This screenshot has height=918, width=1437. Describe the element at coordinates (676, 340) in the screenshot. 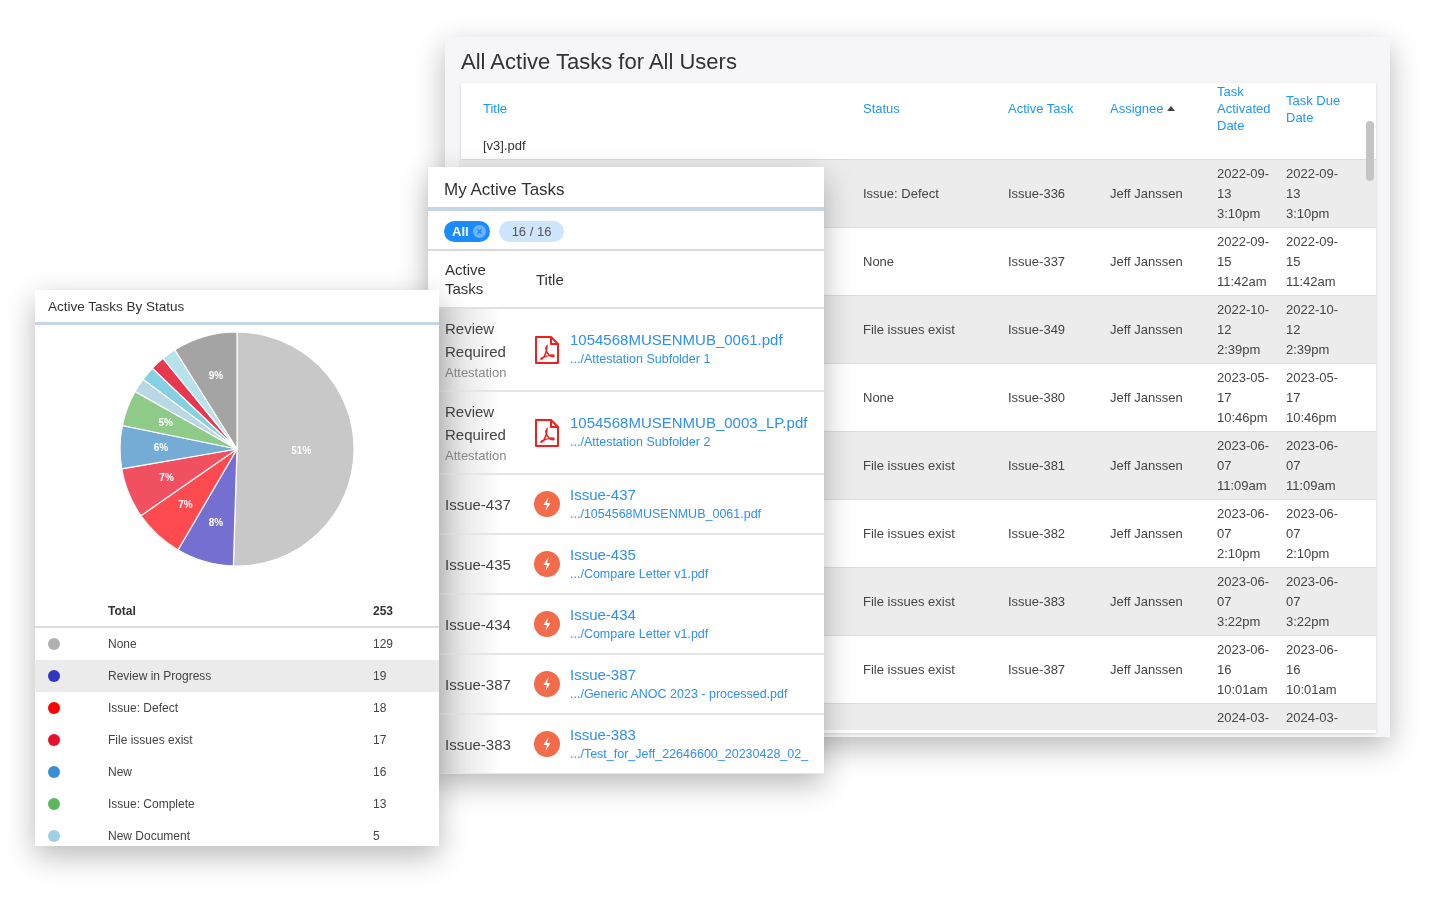

I see `file-link: 1054568MUSENMUB_0061.pdf` at that location.